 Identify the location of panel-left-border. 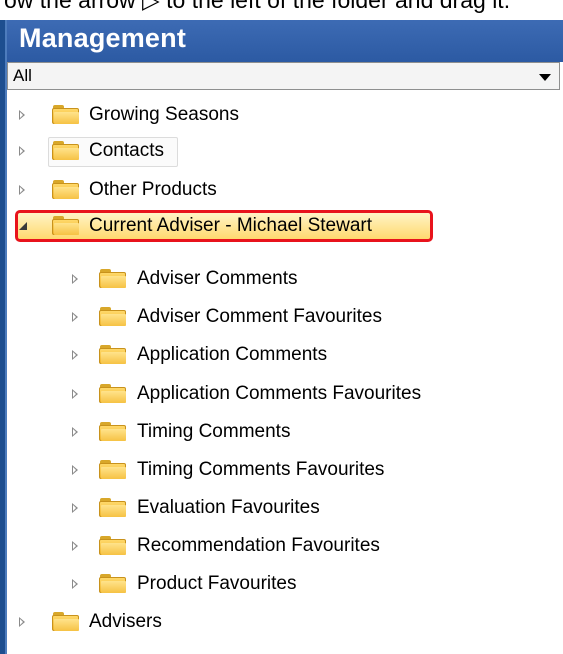
(3, 337).